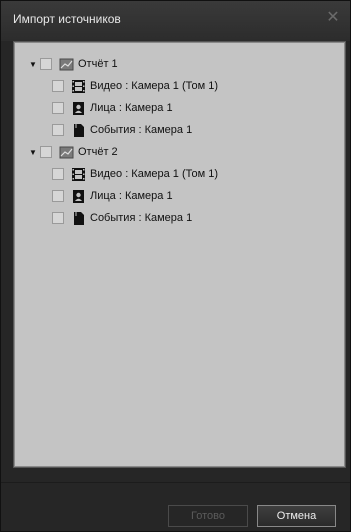 This screenshot has width=351, height=532. What do you see at coordinates (175, 482) in the screenshot?
I see `footer-divider` at bounding box center [175, 482].